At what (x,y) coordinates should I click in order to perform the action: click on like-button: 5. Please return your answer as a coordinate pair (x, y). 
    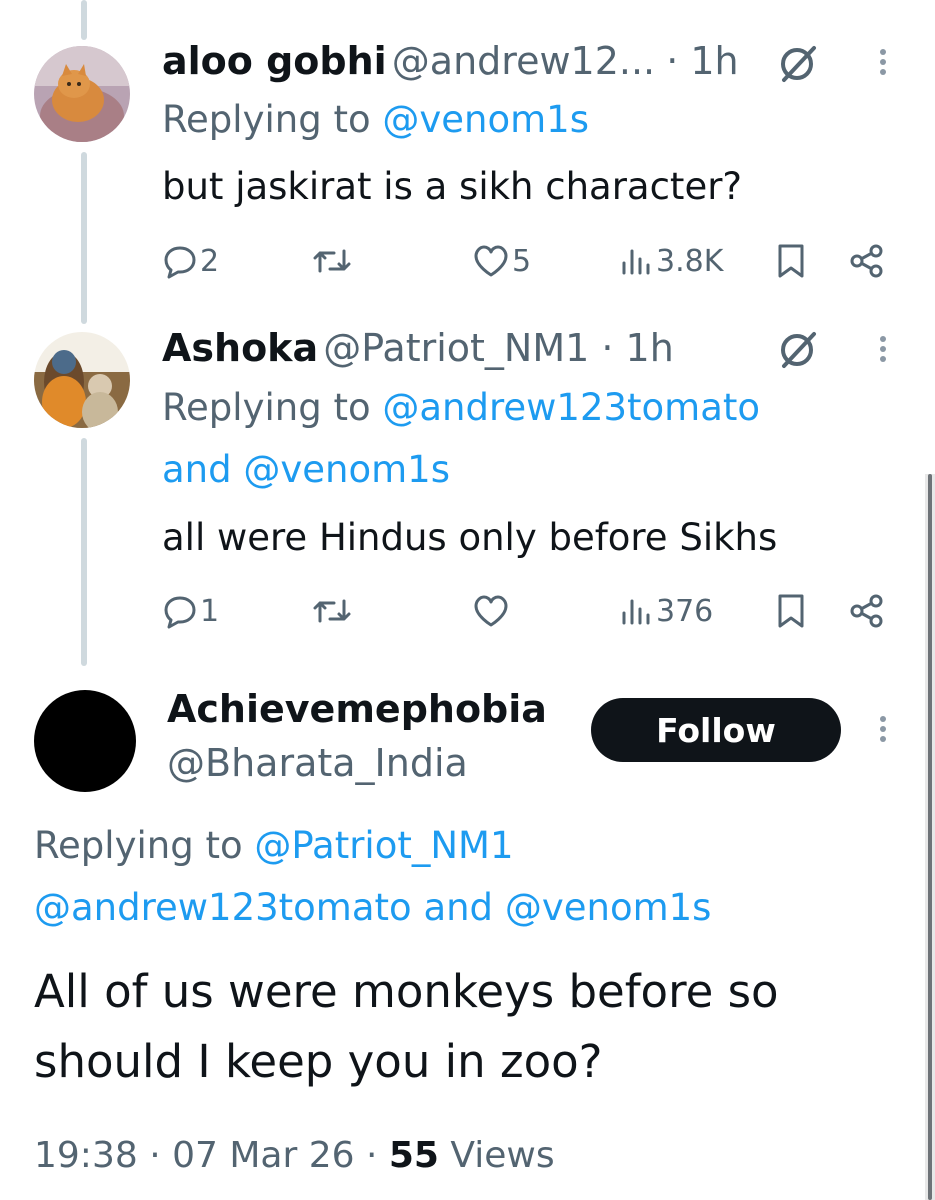
    Looking at the image, I should click on (501, 261).